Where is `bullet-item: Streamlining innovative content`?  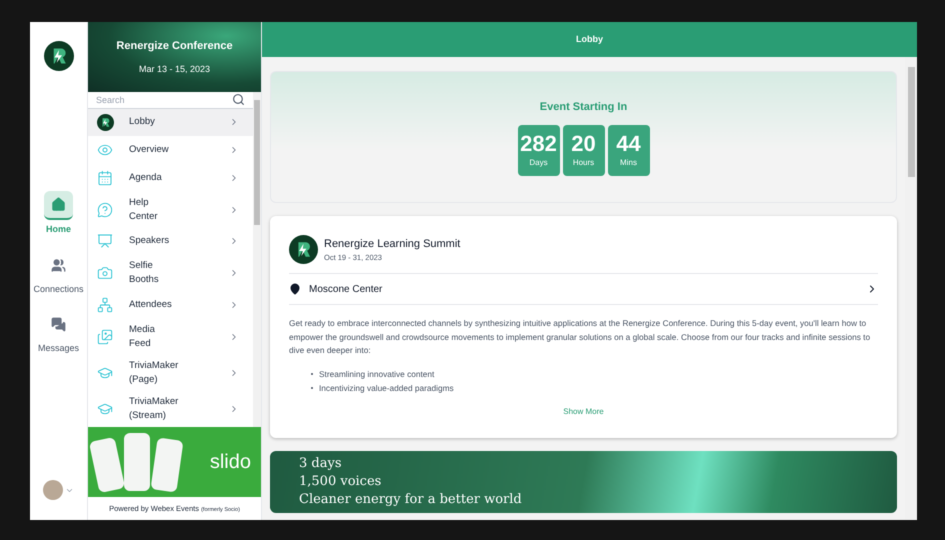
bullet-item: Streamlining innovative content is located at coordinates (594, 374).